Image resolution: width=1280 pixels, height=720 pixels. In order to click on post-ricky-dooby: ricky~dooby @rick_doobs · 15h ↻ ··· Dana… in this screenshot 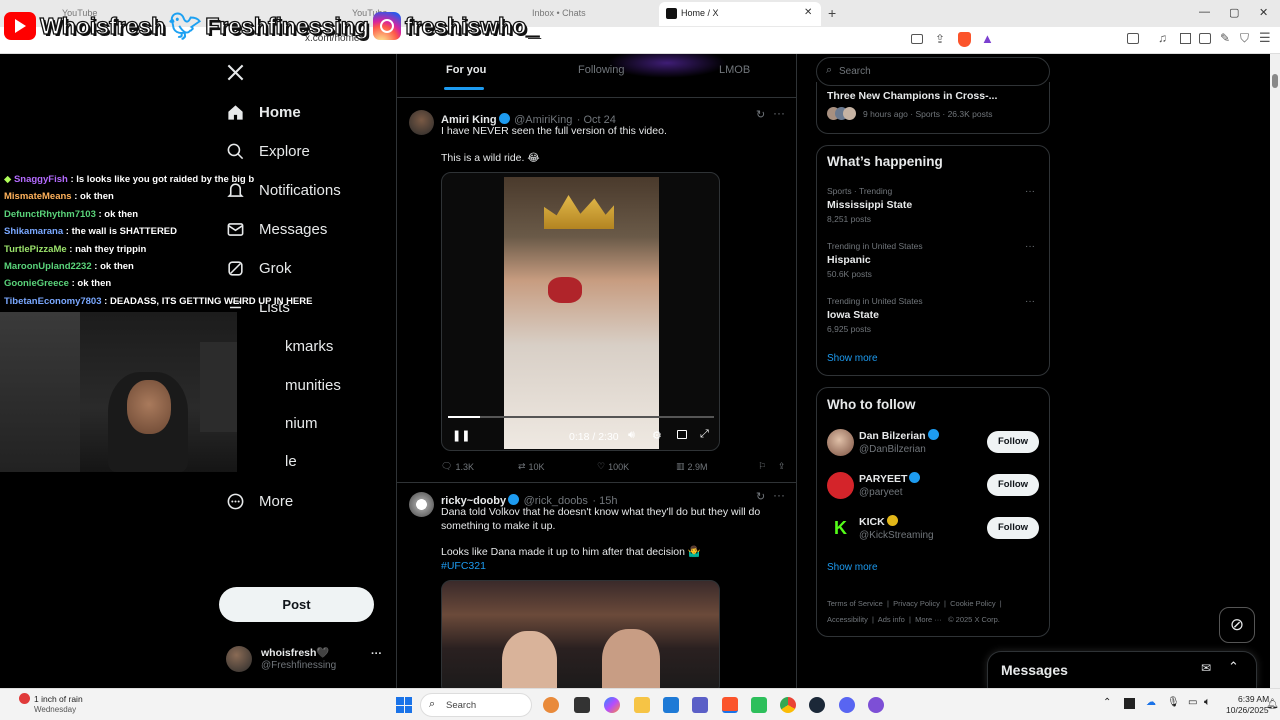, I will do `click(596, 585)`.